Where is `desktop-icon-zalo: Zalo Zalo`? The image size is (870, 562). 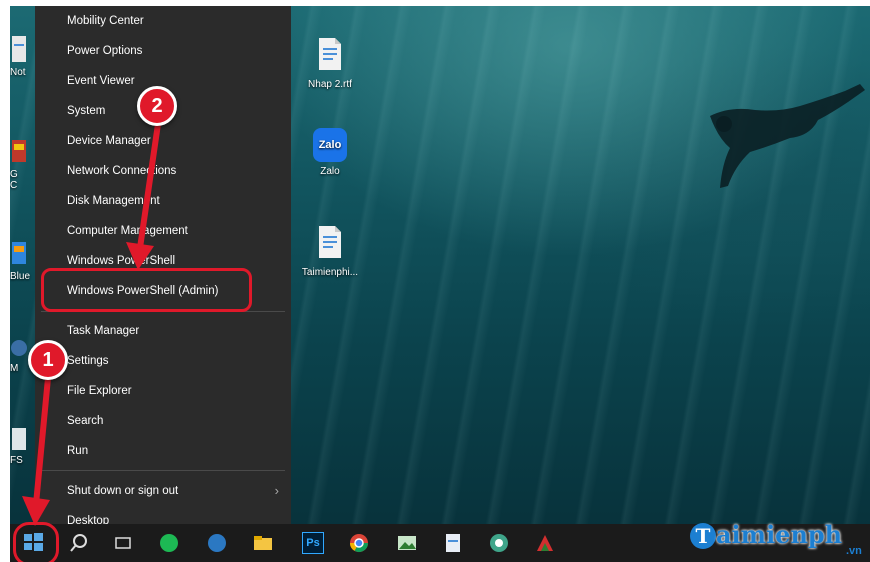
desktop-icon-zalo: Zalo Zalo is located at coordinates (330, 152).